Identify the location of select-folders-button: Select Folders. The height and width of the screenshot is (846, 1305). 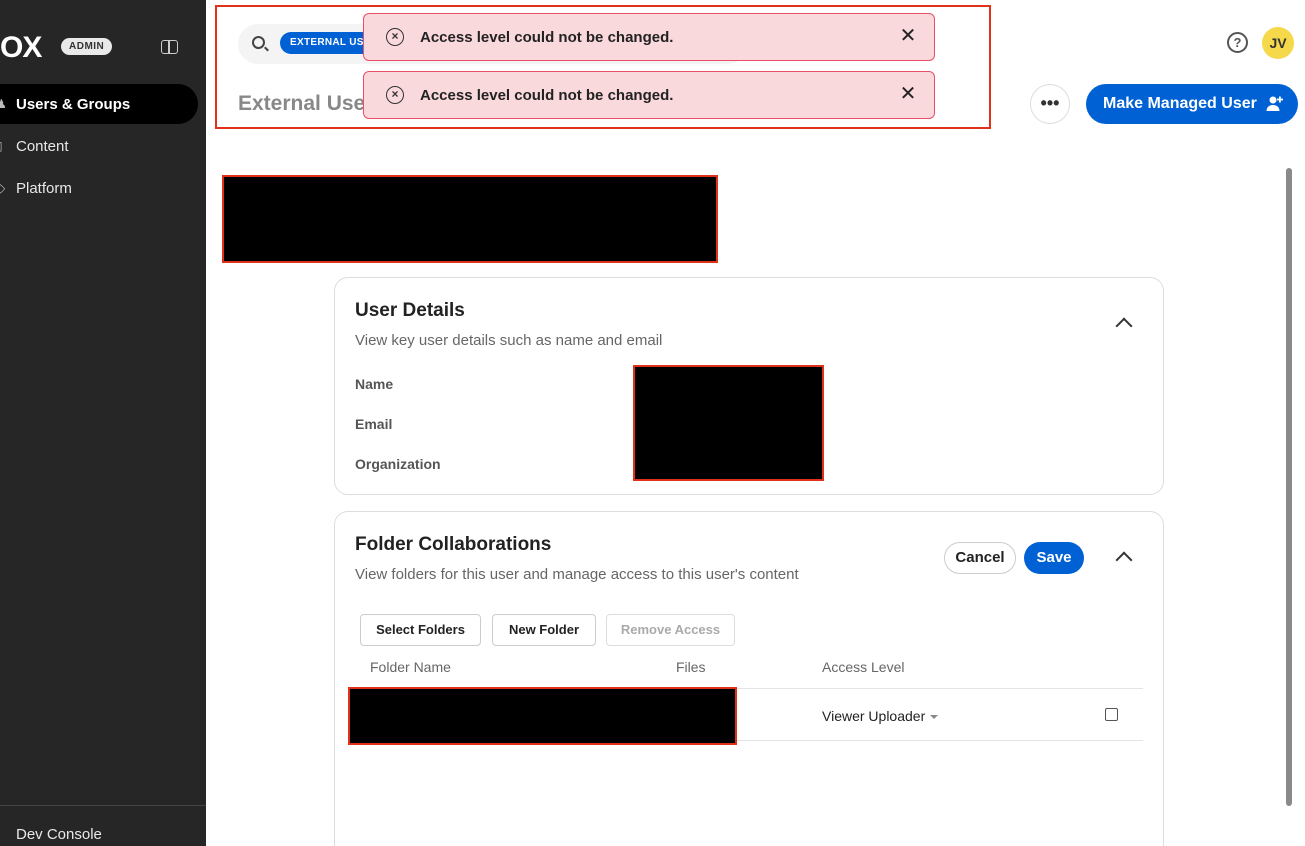
(420, 630).